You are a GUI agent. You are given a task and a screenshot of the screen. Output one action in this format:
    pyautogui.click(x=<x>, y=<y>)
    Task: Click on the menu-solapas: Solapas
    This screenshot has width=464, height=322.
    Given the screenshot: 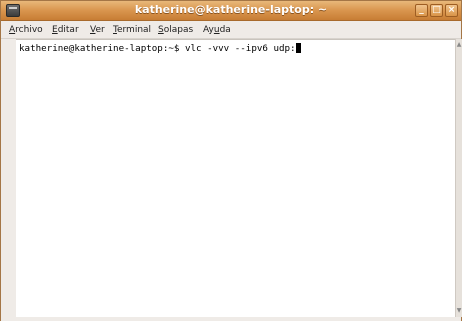 What is the action you would take?
    pyautogui.click(x=175, y=30)
    